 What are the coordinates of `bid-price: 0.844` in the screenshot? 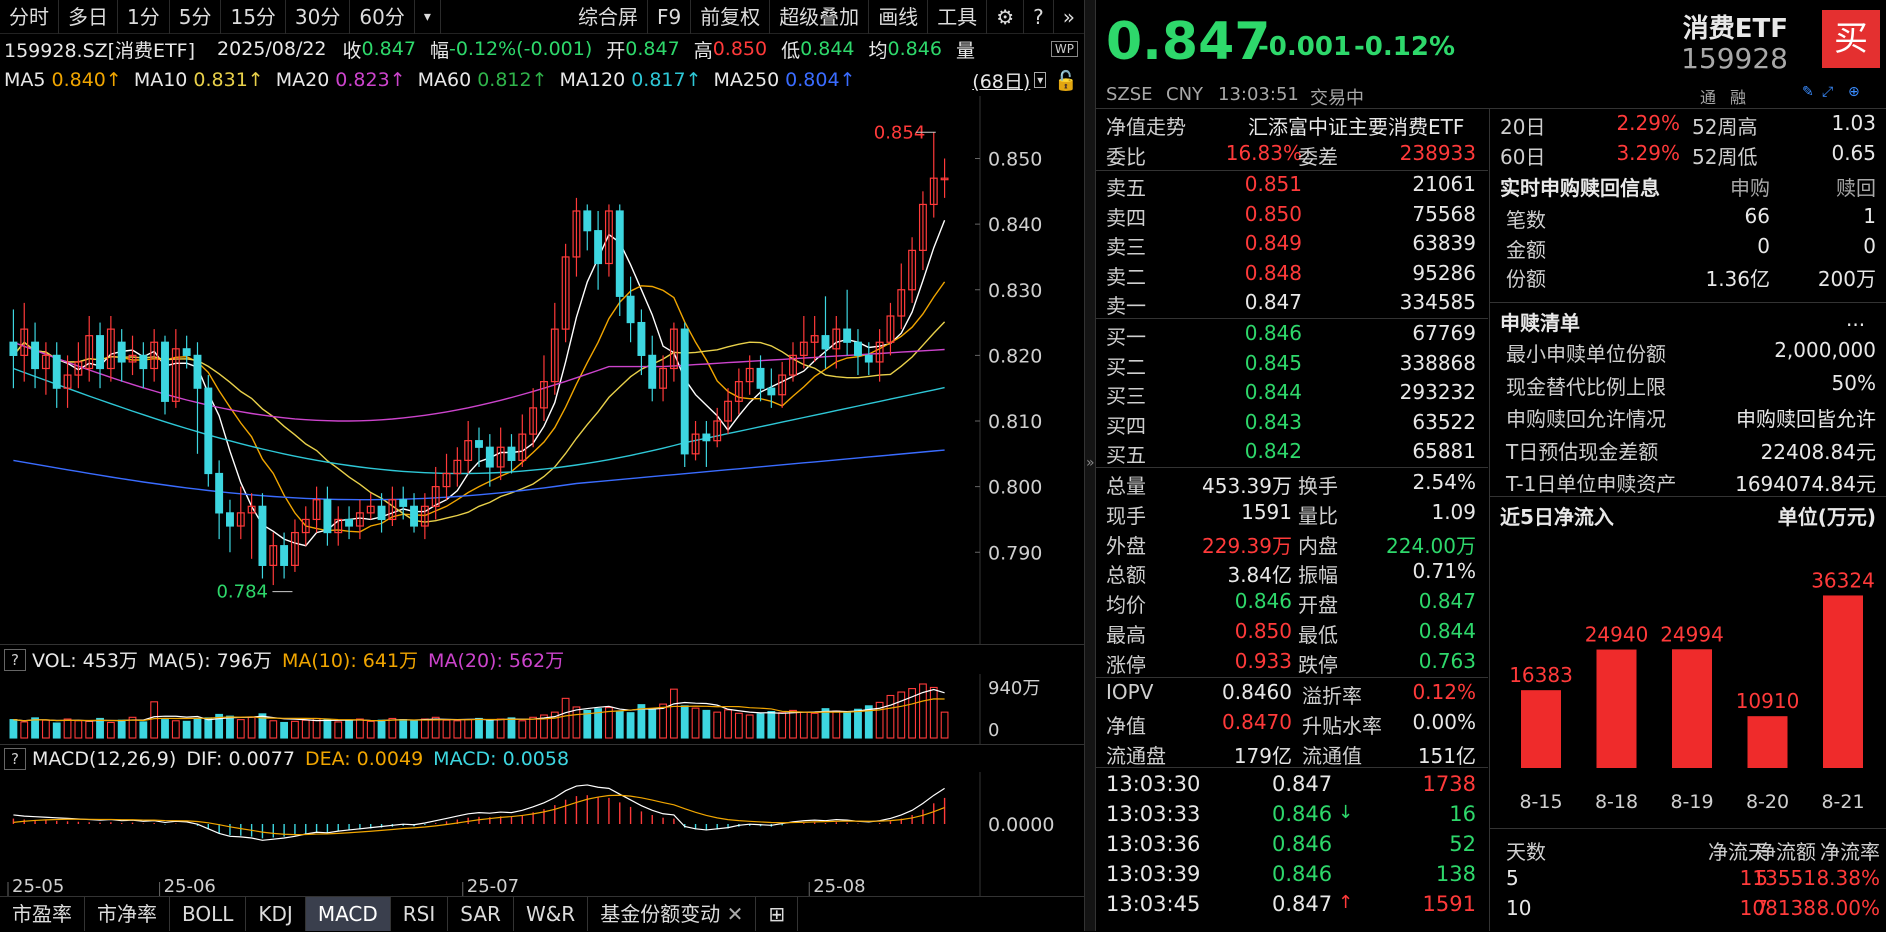 It's located at (1273, 392).